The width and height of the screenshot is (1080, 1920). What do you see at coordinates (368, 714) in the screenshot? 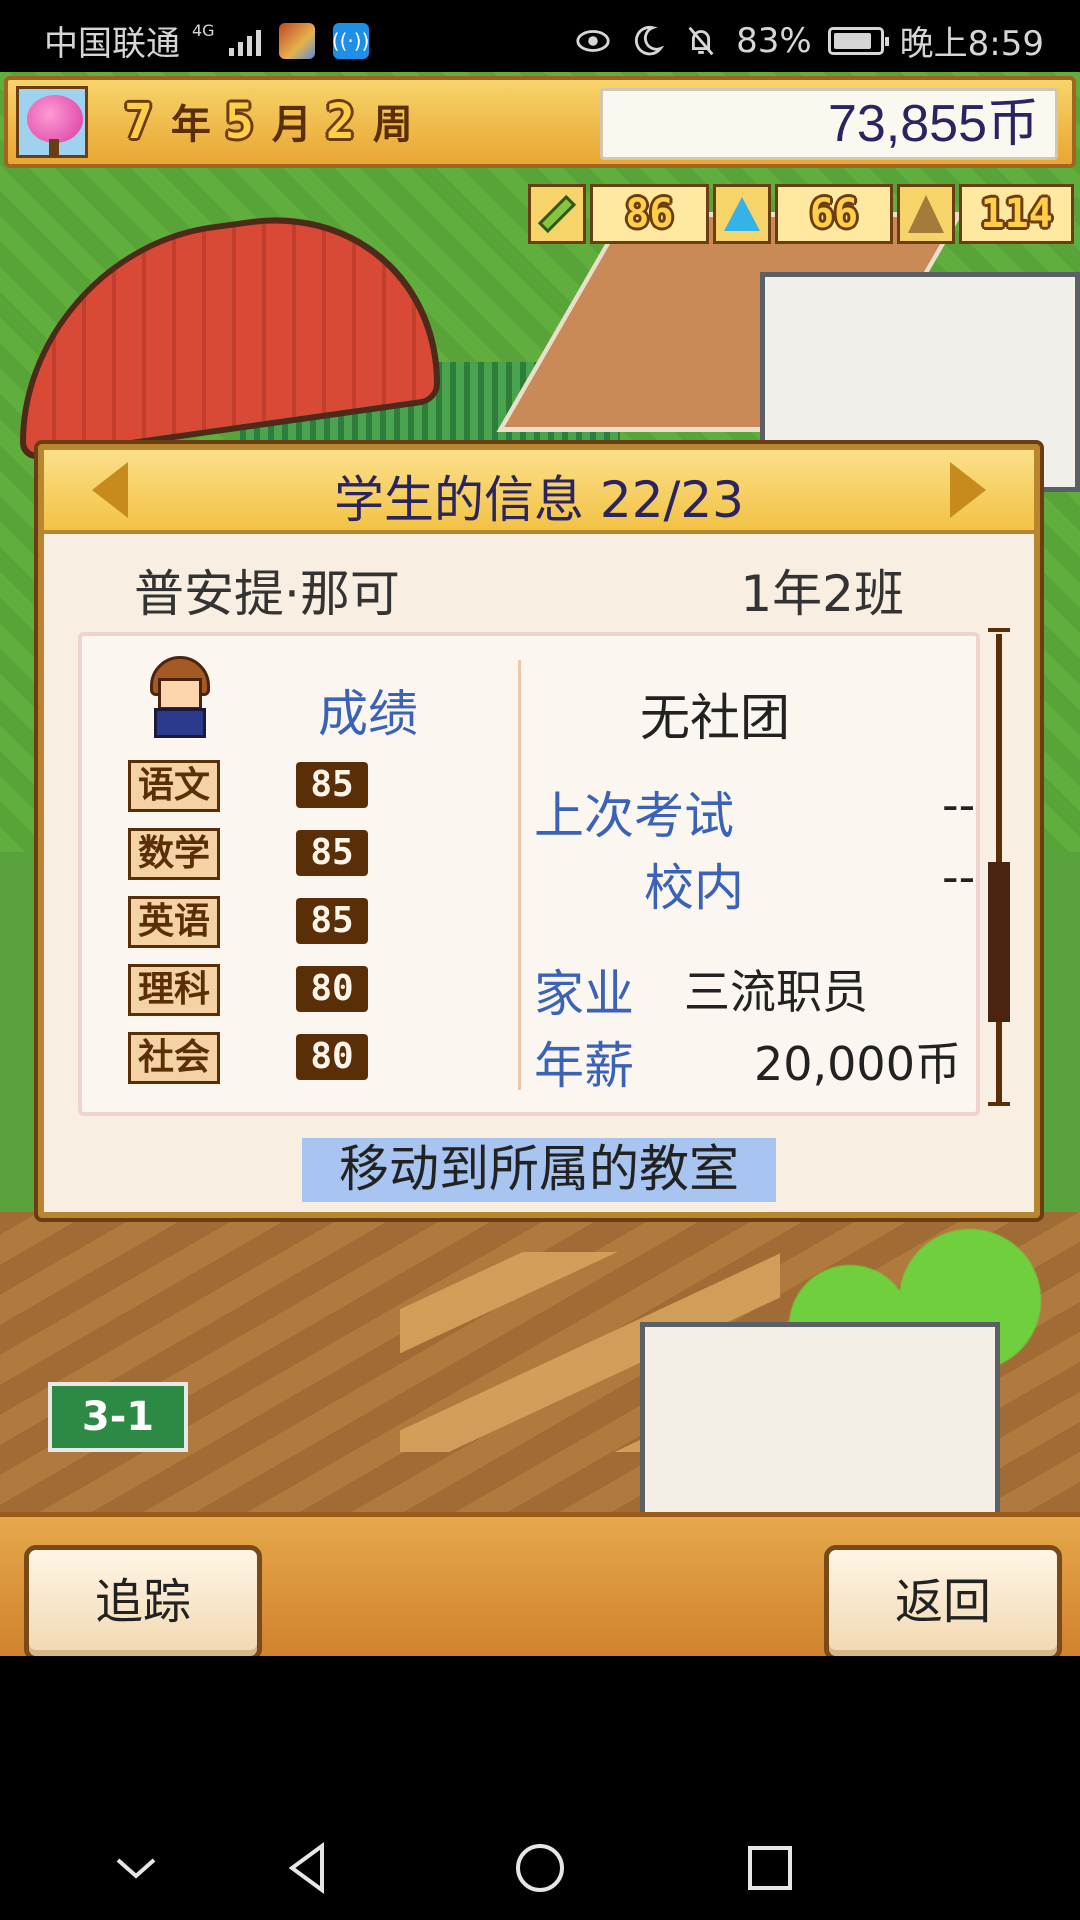
I see `grades-label: 成绩` at bounding box center [368, 714].